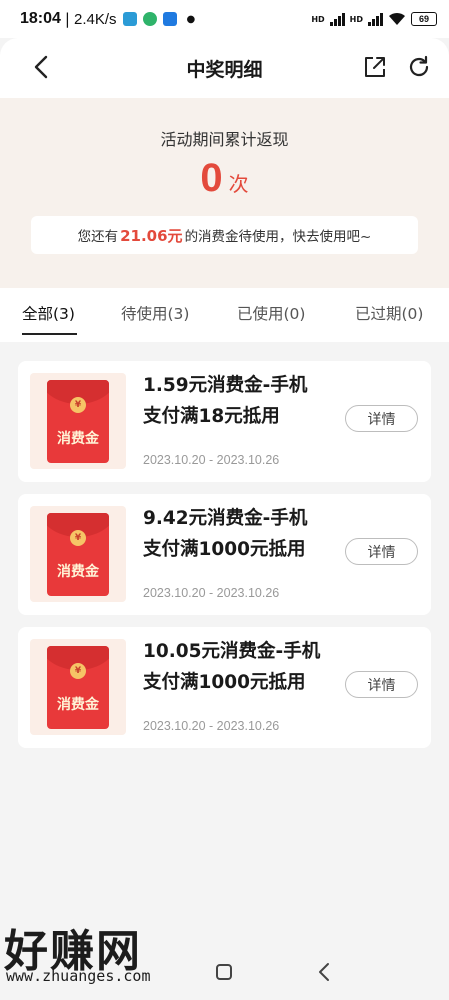 The height and width of the screenshot is (1000, 449). I want to click on coupon-title: 1.59元消费金-手机 支付满18元抵用, so click(248, 401).